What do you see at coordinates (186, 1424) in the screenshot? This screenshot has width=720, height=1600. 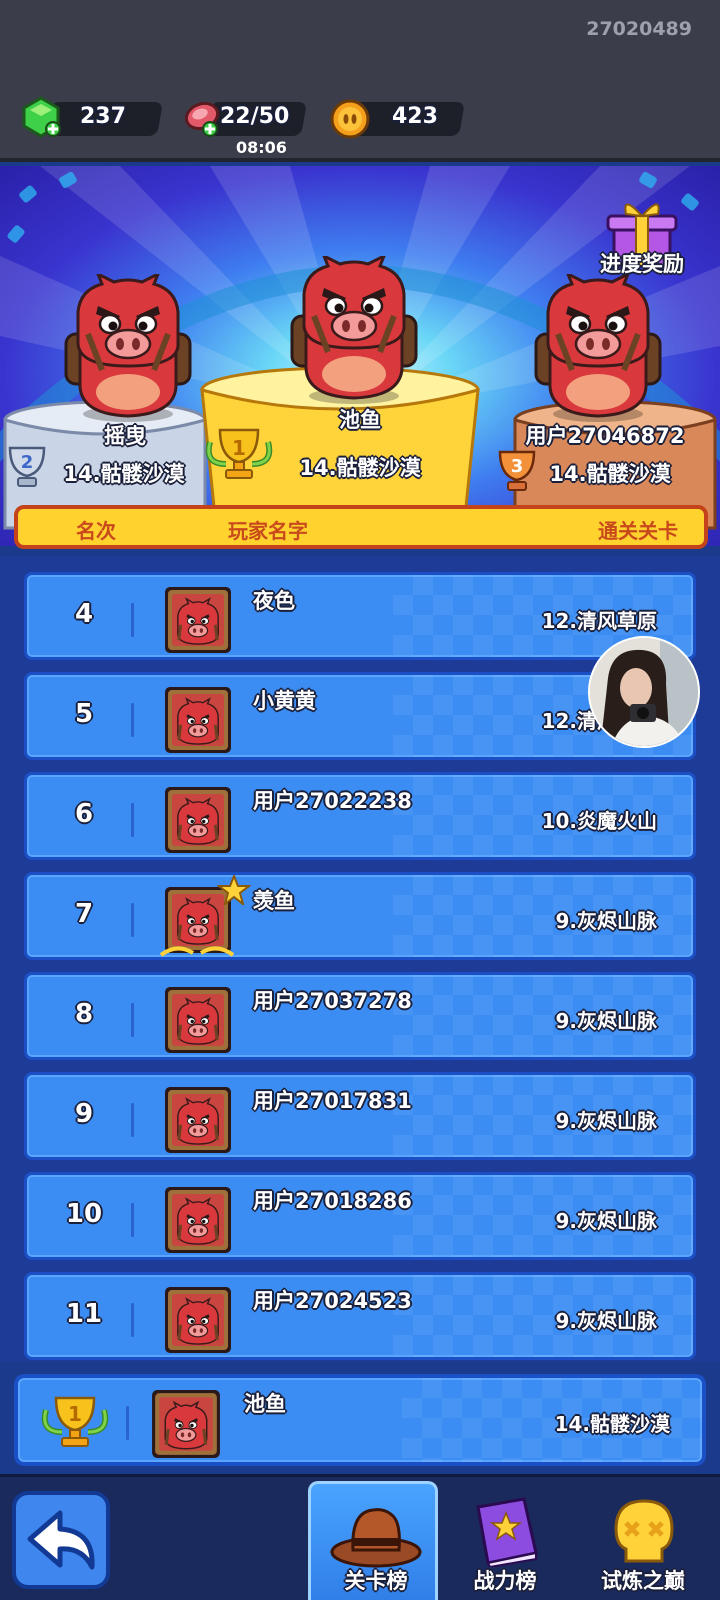 I see `my-avatar` at bounding box center [186, 1424].